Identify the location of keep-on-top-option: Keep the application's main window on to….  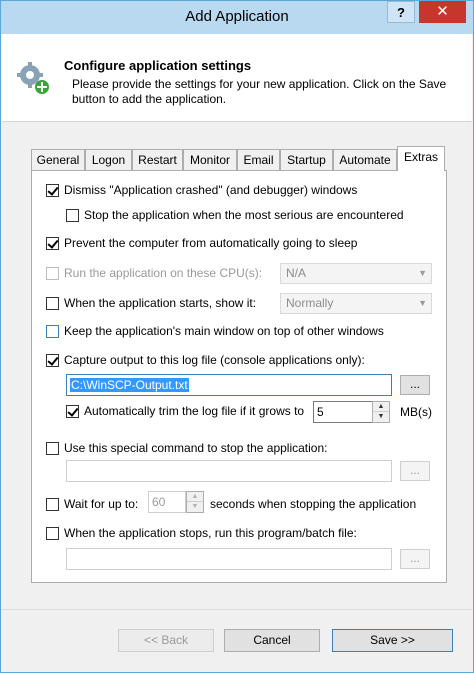
(215, 331).